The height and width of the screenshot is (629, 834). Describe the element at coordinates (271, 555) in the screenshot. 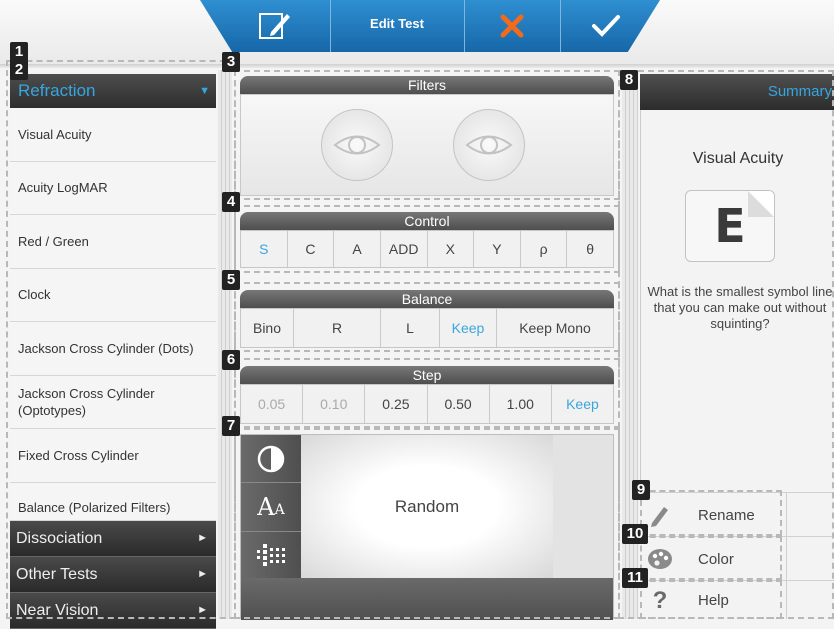

I see `grid-pattern-icon` at that location.